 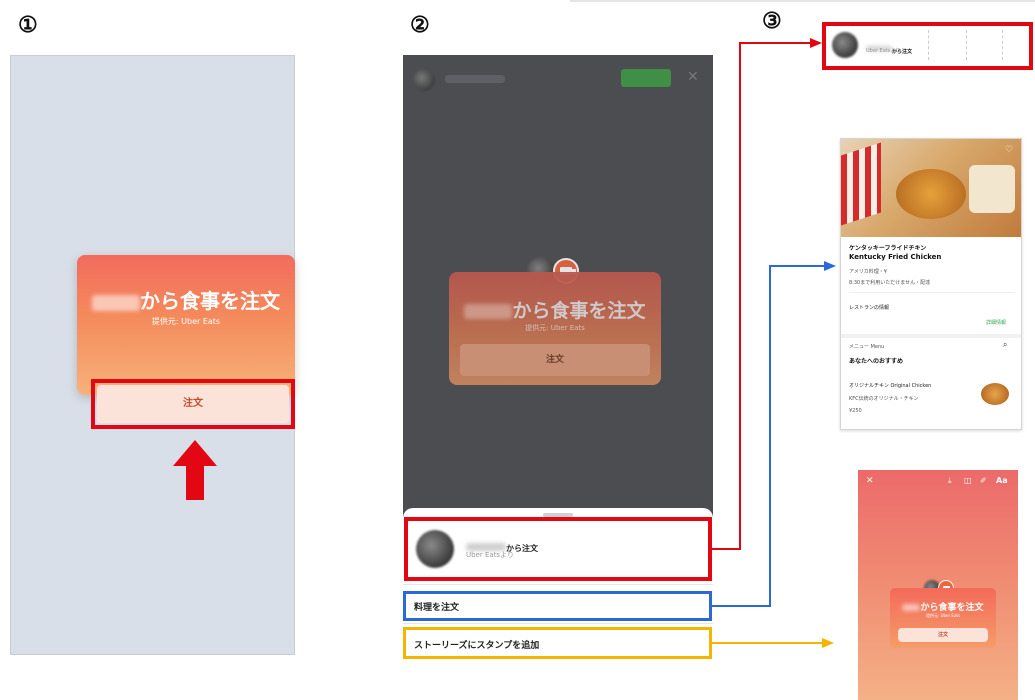 I want to click on info-link: 詳細情報, so click(x=996, y=322).